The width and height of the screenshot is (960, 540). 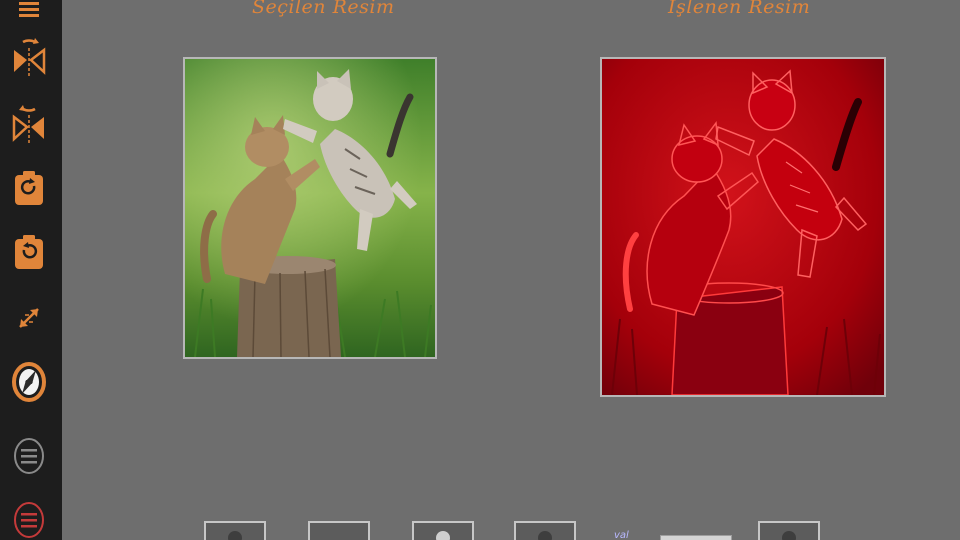 I want to click on list-circle-red-icon, so click(x=29, y=520).